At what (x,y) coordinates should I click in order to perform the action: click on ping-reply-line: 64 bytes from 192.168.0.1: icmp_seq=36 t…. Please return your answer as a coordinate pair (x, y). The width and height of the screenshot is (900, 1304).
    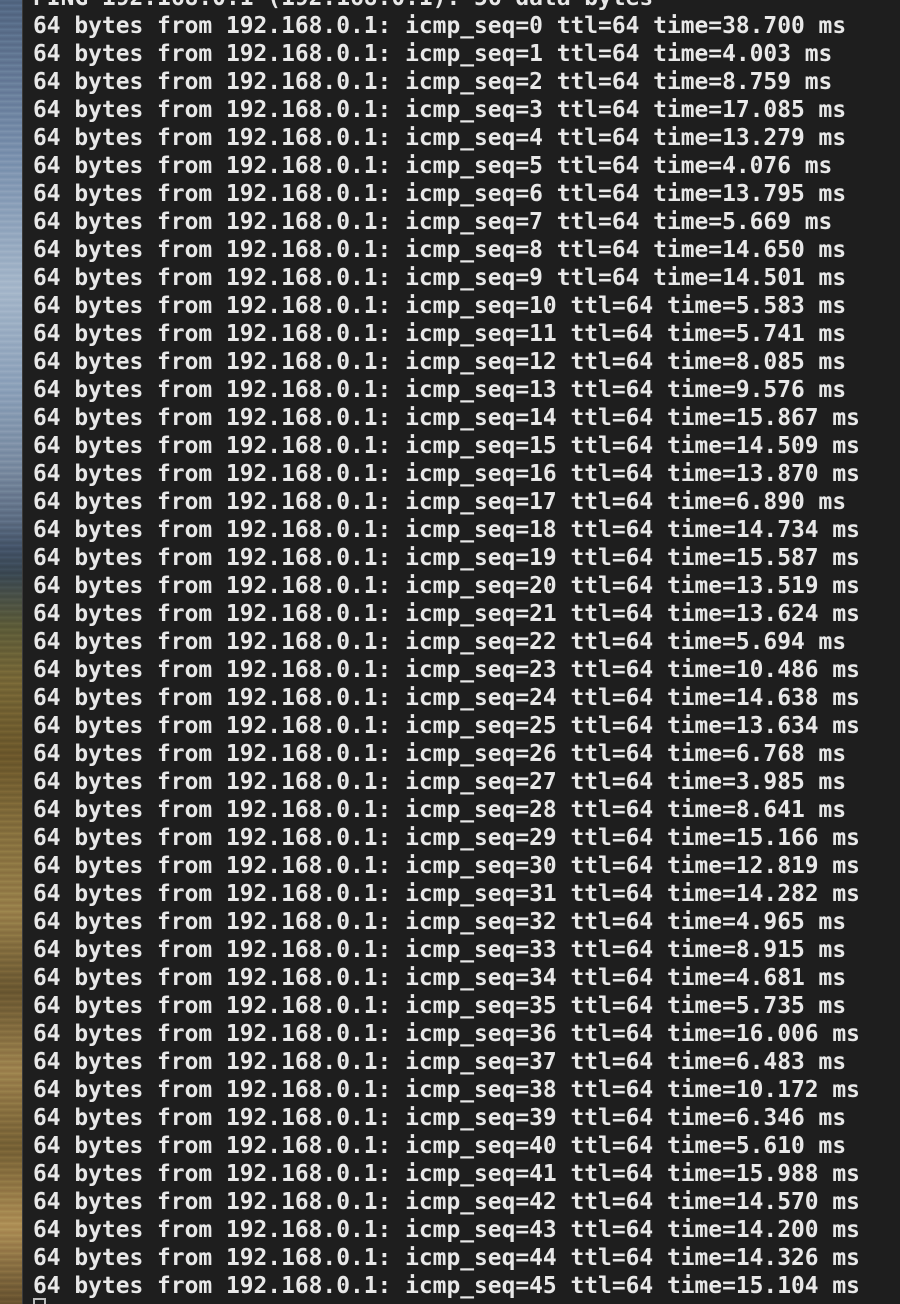
    Looking at the image, I should click on (446, 1034).